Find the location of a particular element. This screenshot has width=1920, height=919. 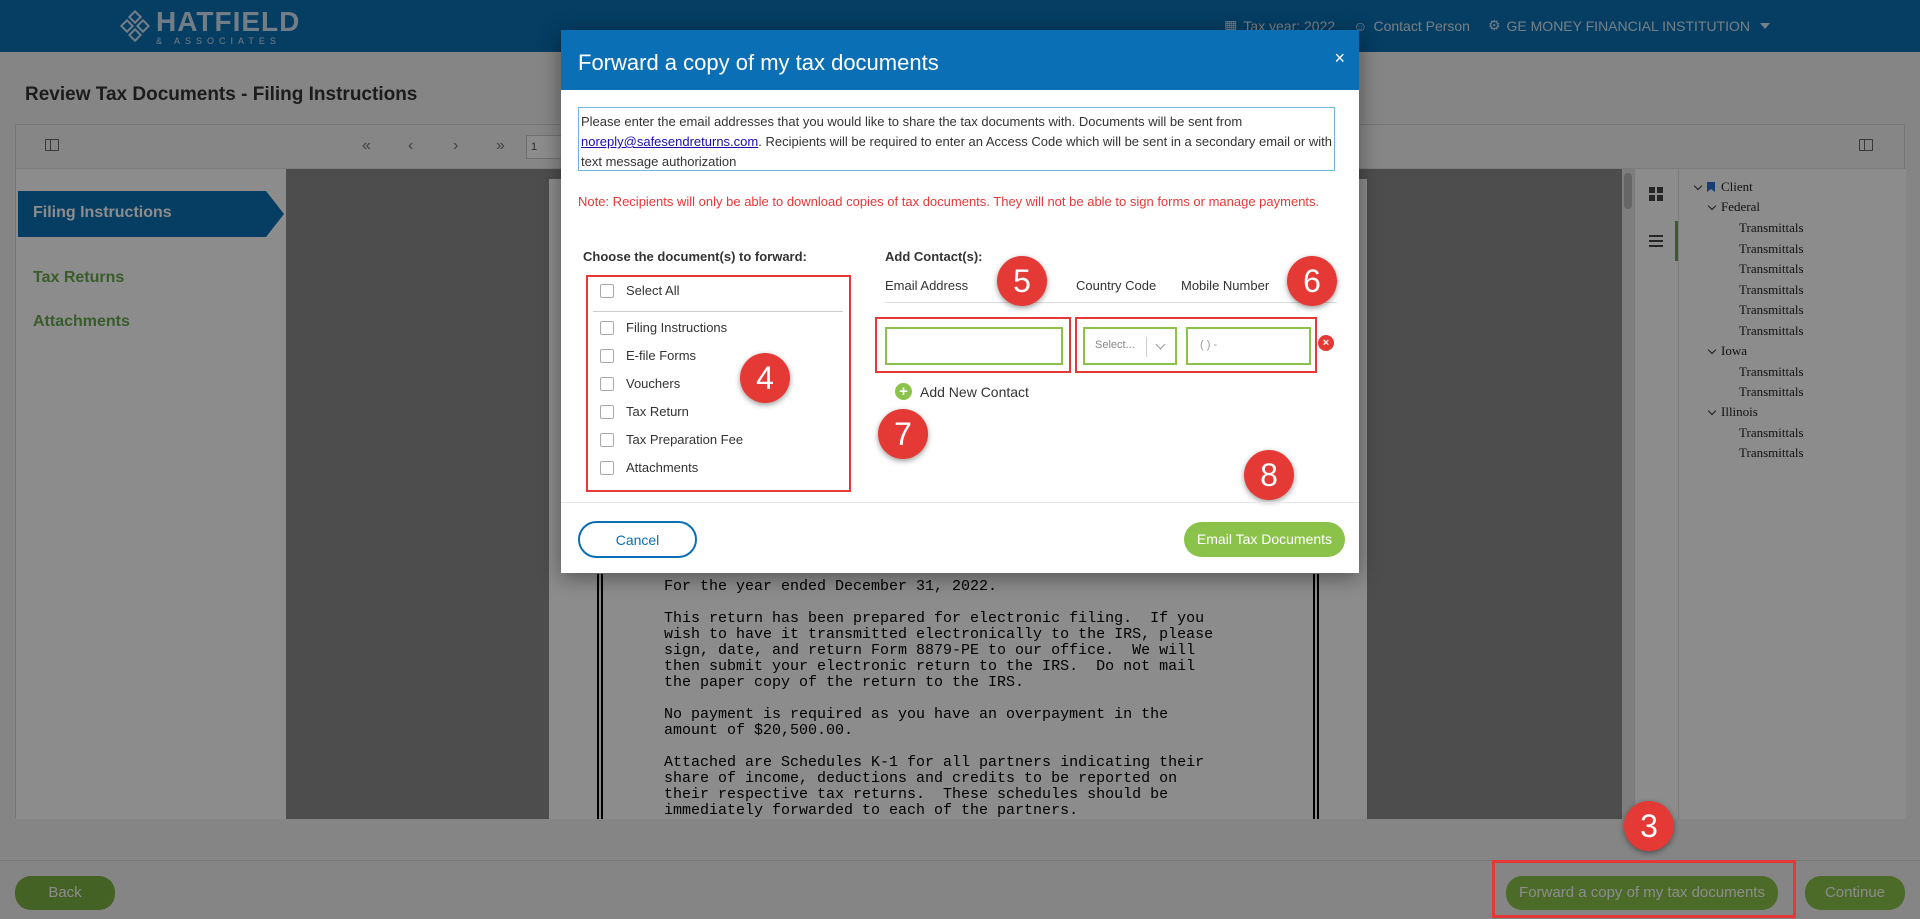

modal-footer-divider is located at coordinates (960, 502).